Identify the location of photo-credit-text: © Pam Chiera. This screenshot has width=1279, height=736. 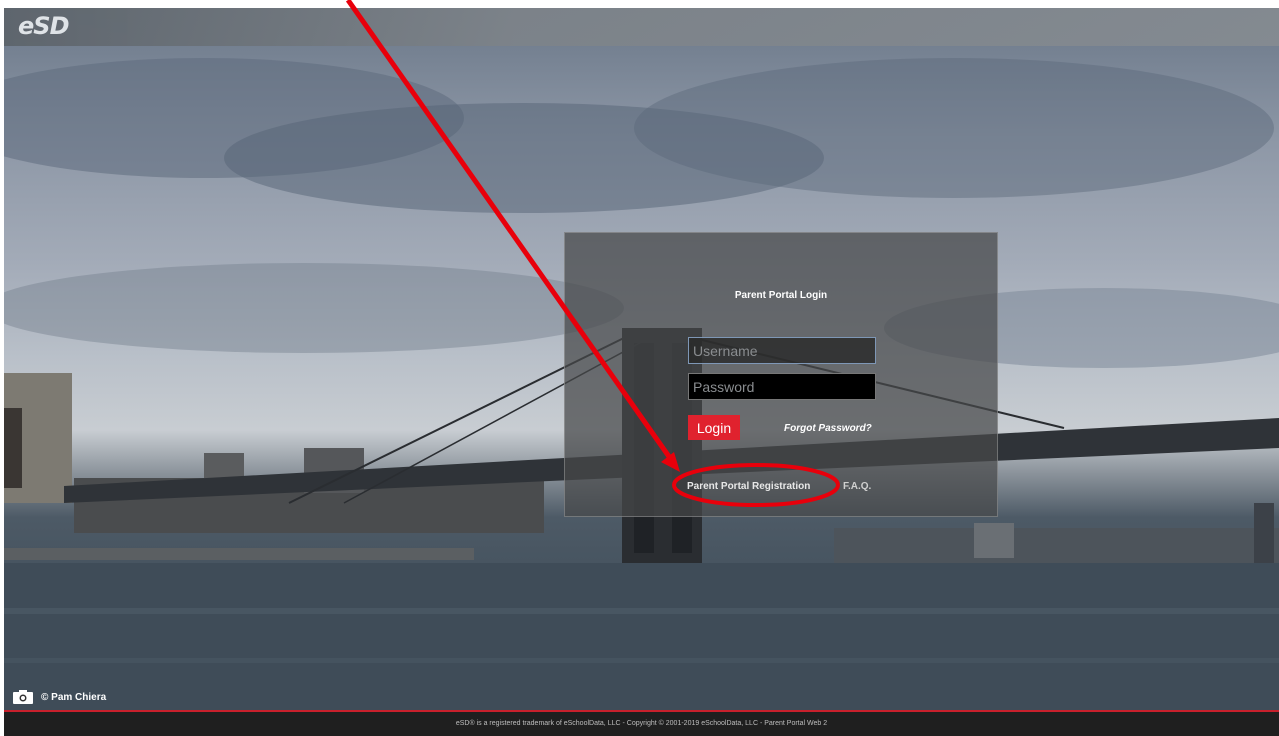
(74, 697).